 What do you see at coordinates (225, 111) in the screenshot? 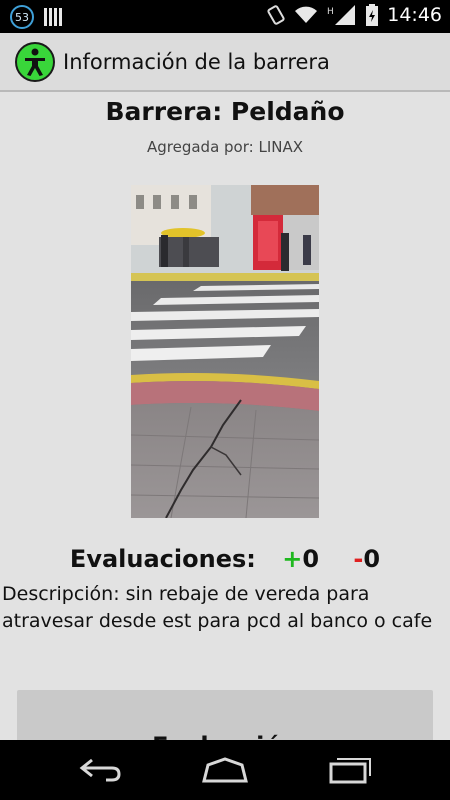
I see `barrier-title: Barrera: Peldaño` at bounding box center [225, 111].